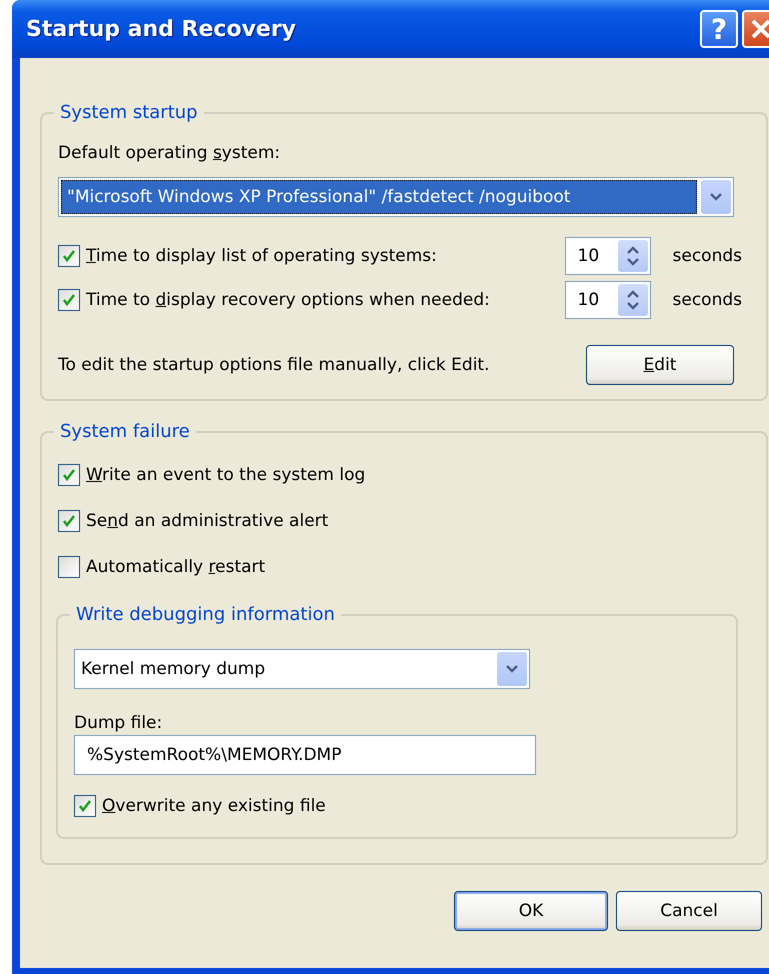 This screenshot has width=769, height=974. What do you see at coordinates (302, 669) in the screenshot?
I see `dump-type-dropdown: Kernel memory dump` at bounding box center [302, 669].